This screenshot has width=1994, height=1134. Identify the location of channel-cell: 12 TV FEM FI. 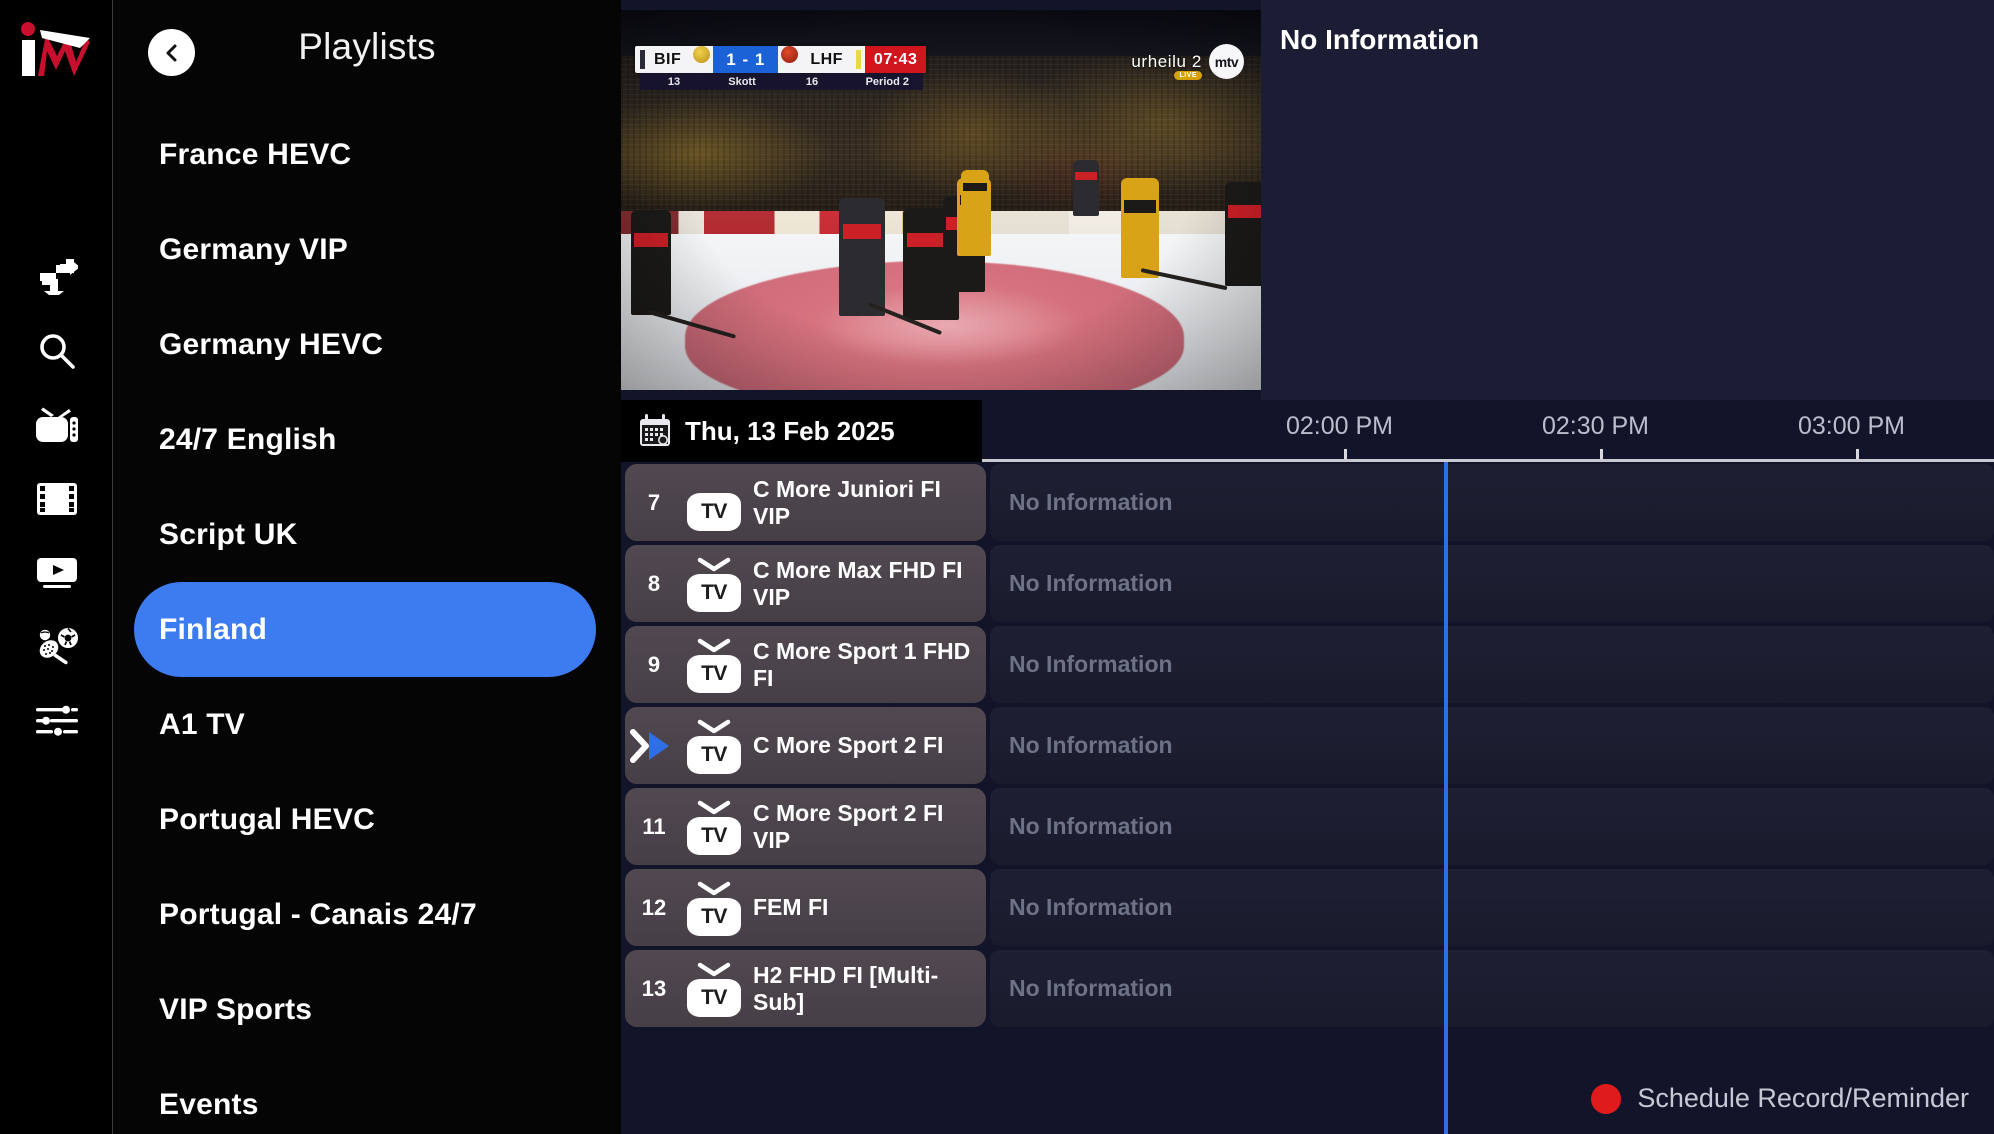
(805, 907).